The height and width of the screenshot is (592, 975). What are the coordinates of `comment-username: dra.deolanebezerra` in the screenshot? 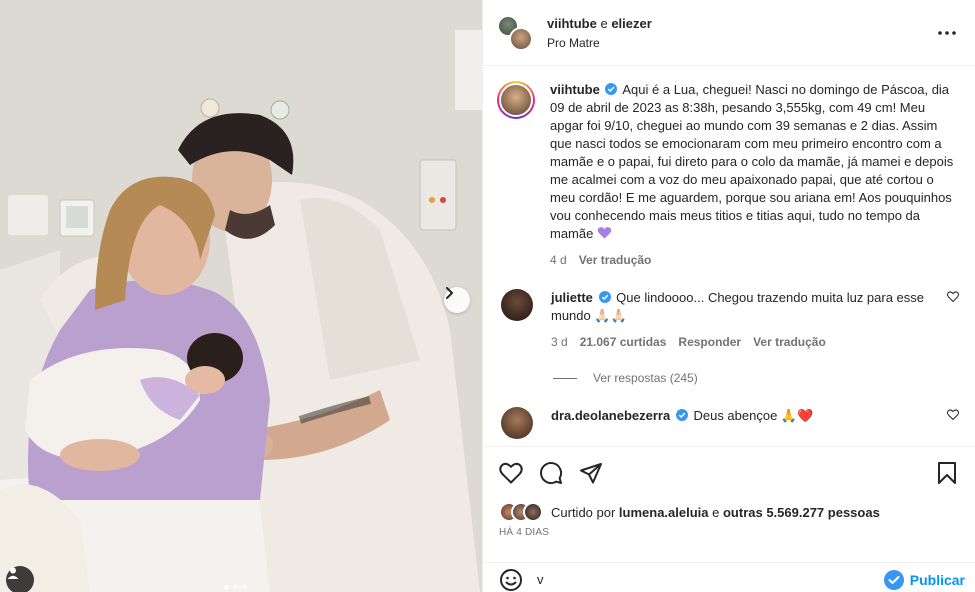 It's located at (610, 415).